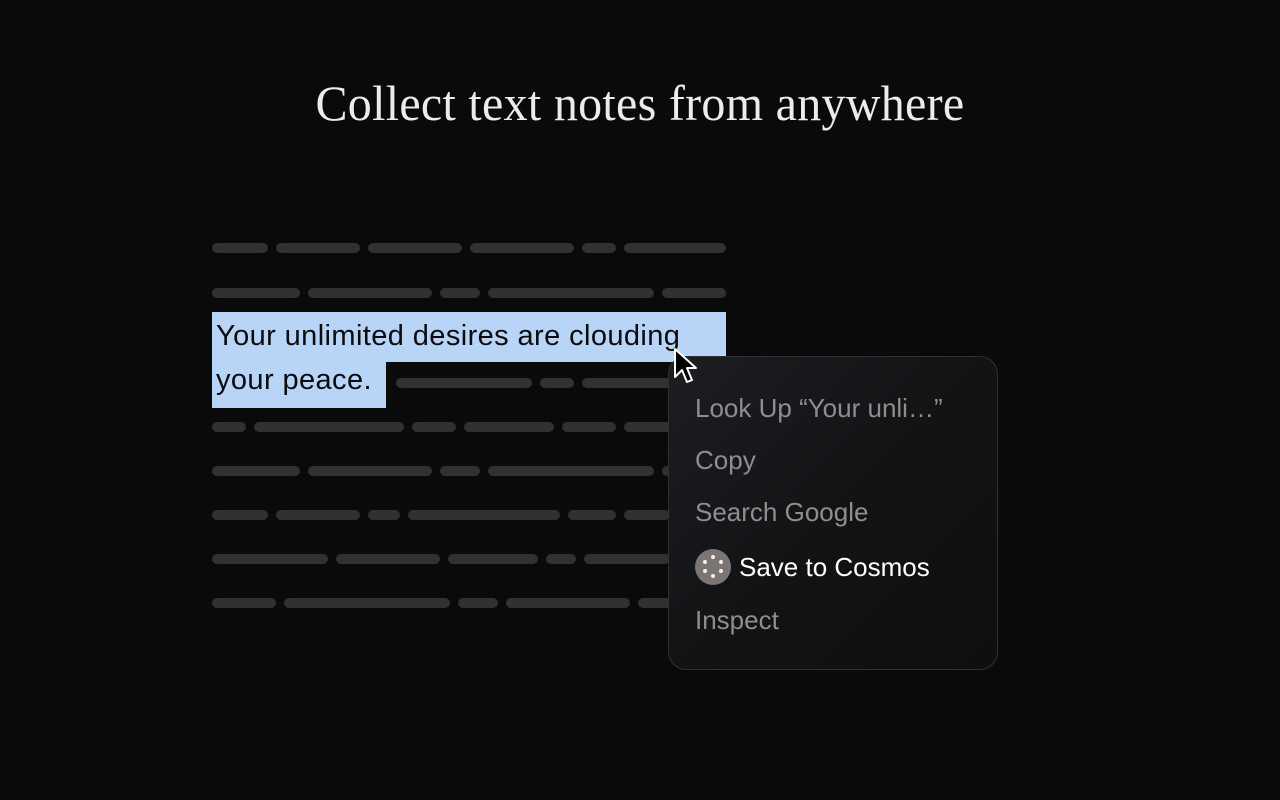 The height and width of the screenshot is (800, 1280). Describe the element at coordinates (834, 566) in the screenshot. I see `menu-item-label: Save to Cosmos` at that location.